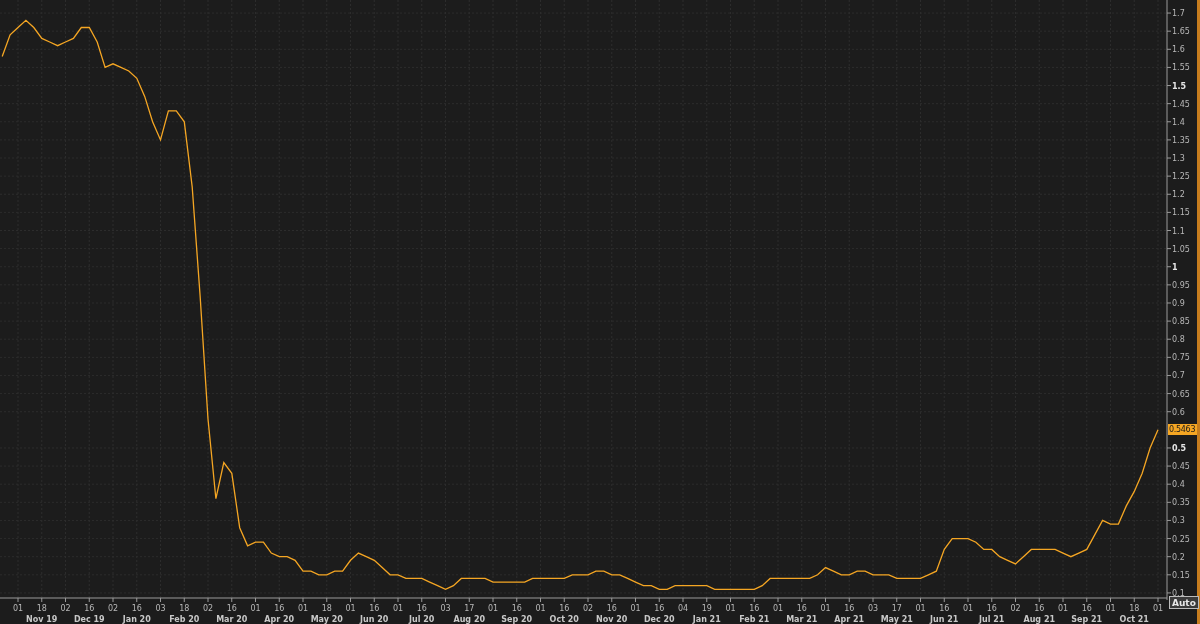 Image resolution: width=1200 pixels, height=624 pixels. I want to click on y-axis-label: 0.95, so click(1181, 285).